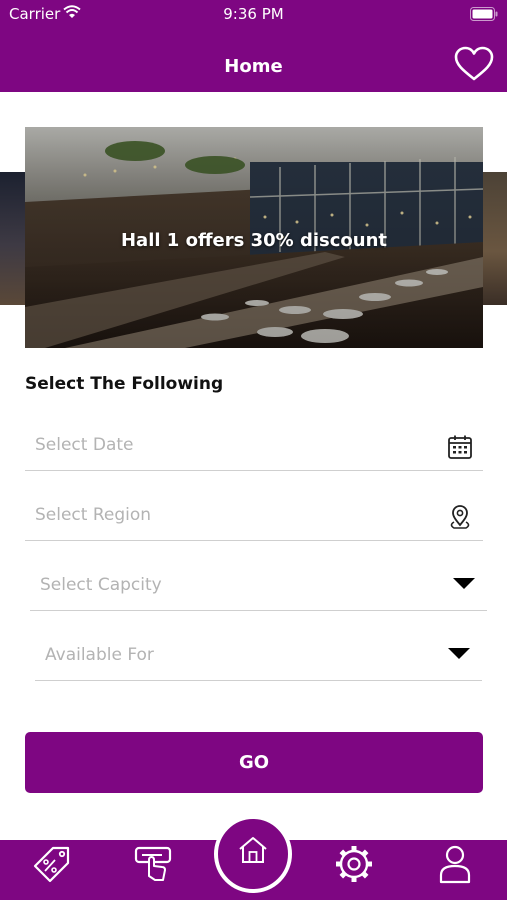 The image size is (507, 900). What do you see at coordinates (258, 587) in the screenshot?
I see `capacity-dropdown: Select Capcity` at bounding box center [258, 587].